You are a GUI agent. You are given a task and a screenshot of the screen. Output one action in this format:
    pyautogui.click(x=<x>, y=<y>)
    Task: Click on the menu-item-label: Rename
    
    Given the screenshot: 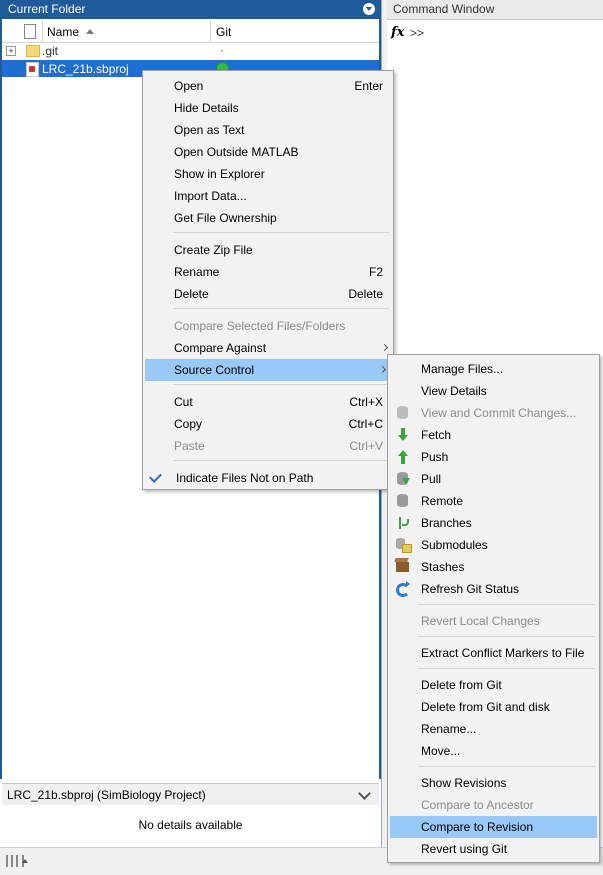 What is the action you would take?
    pyautogui.click(x=197, y=272)
    